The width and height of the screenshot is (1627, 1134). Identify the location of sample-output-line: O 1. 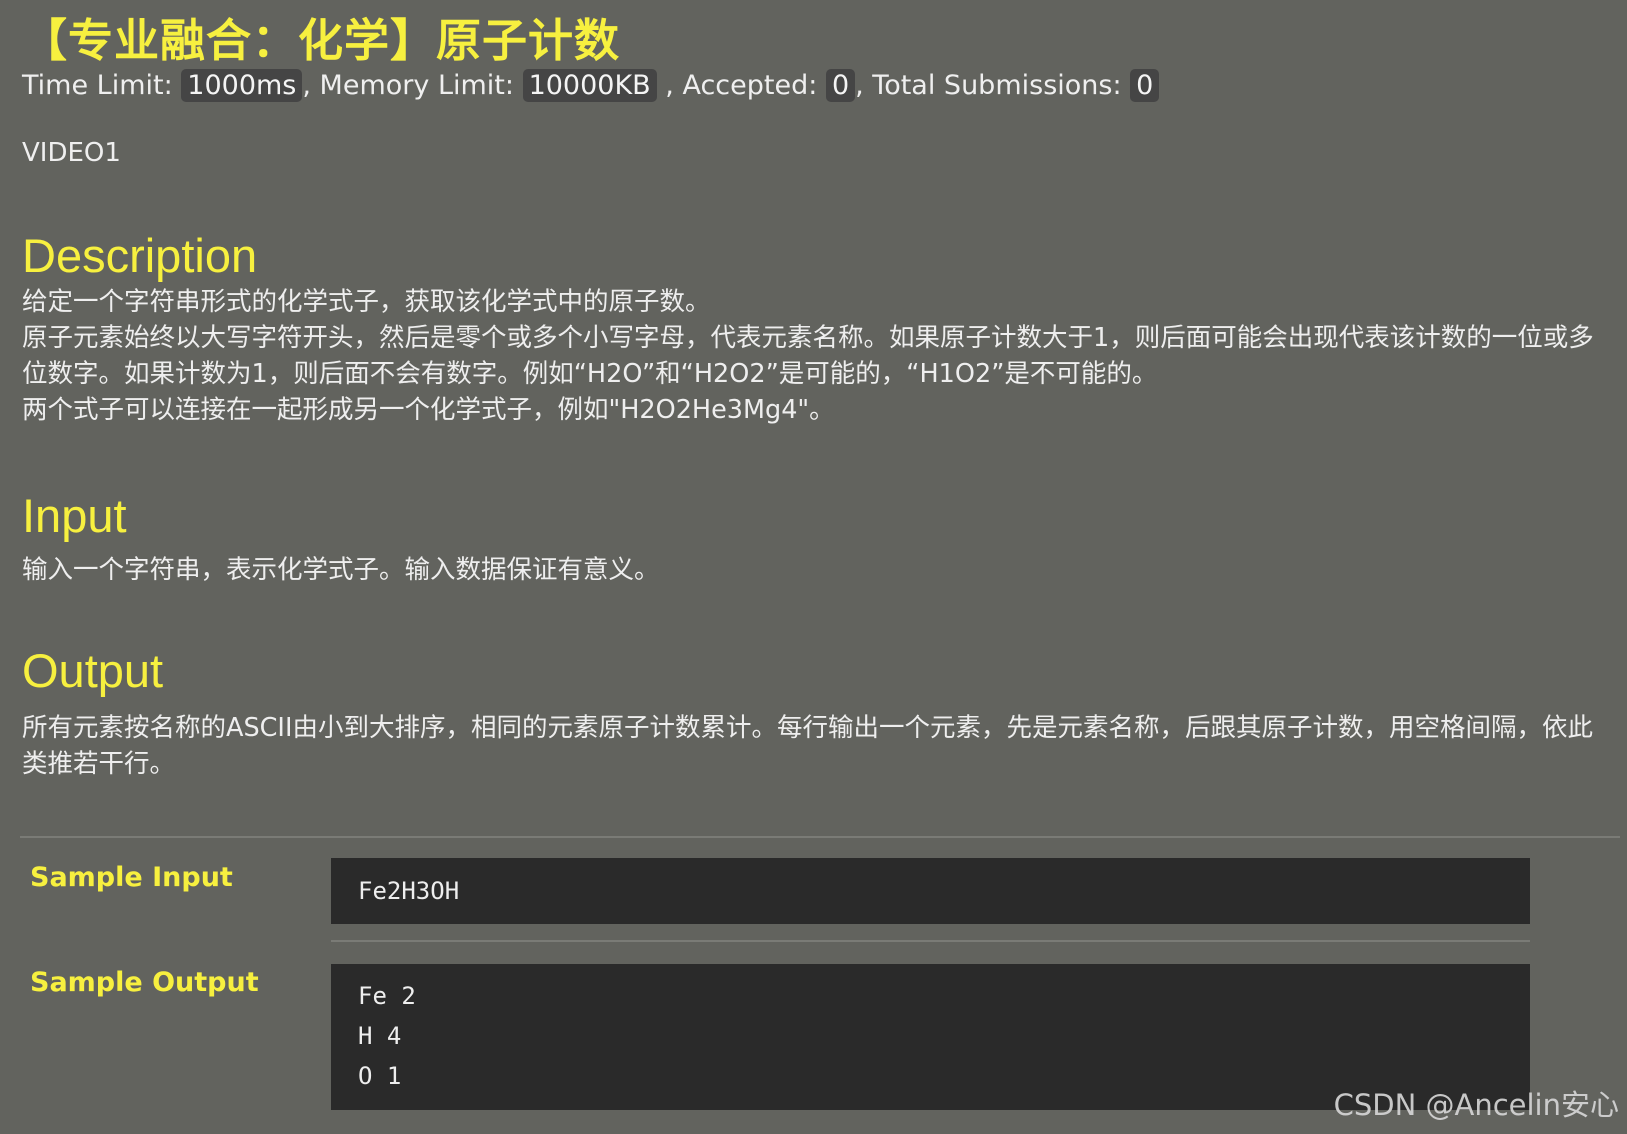
(380, 1076).